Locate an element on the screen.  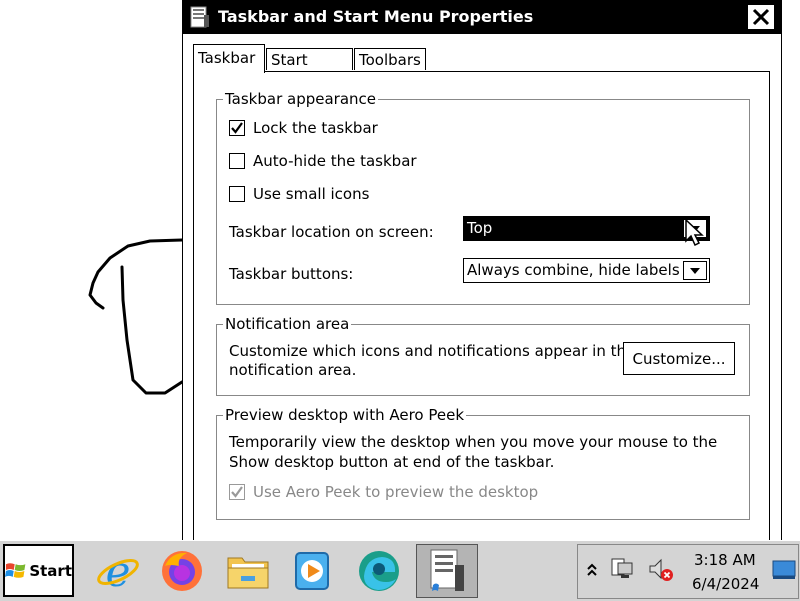
aero-peek-label: Use Aero Peek to preview the desktop is located at coordinates (396, 492).